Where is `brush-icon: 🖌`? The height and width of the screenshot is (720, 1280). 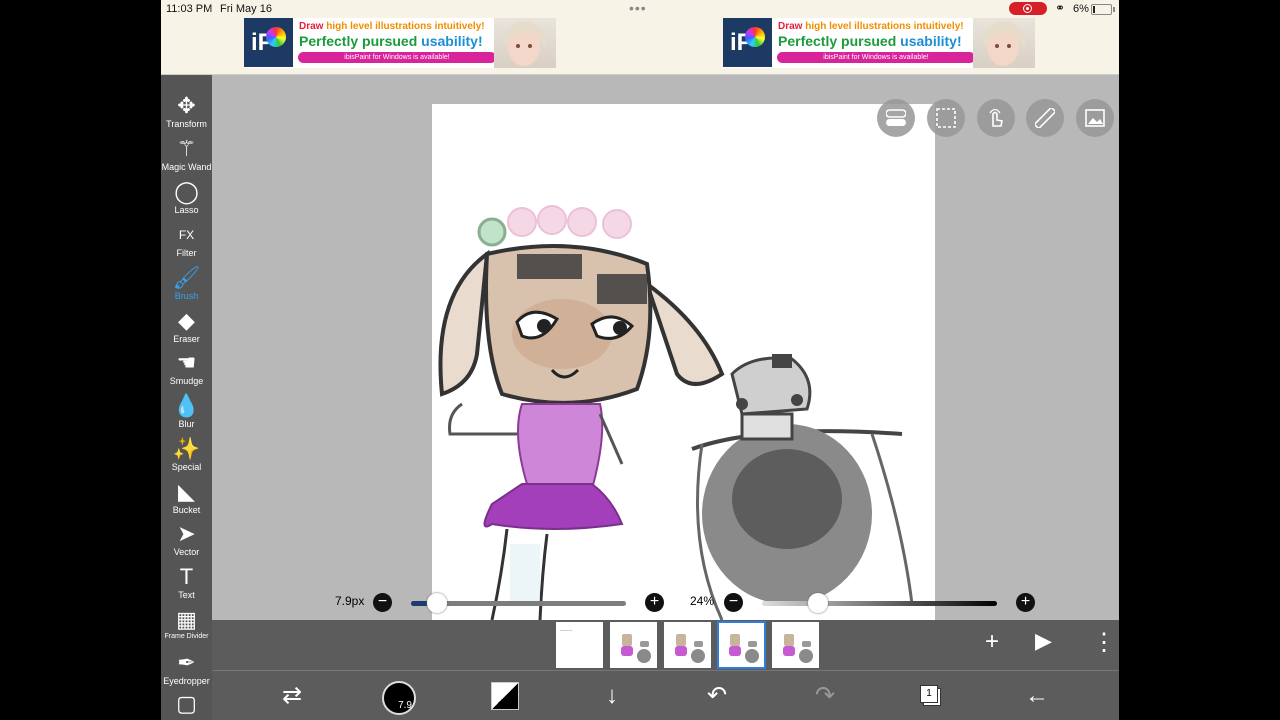 brush-icon: 🖌 is located at coordinates (186, 277).